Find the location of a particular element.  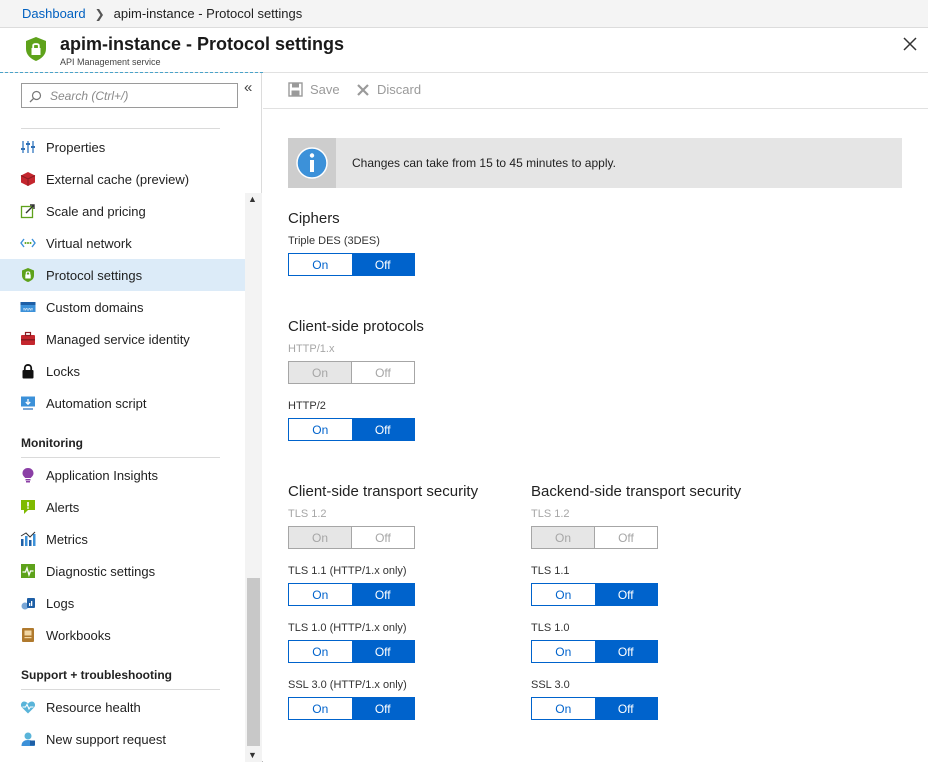

sidebar-item-properties: Properties is located at coordinates (122, 147).